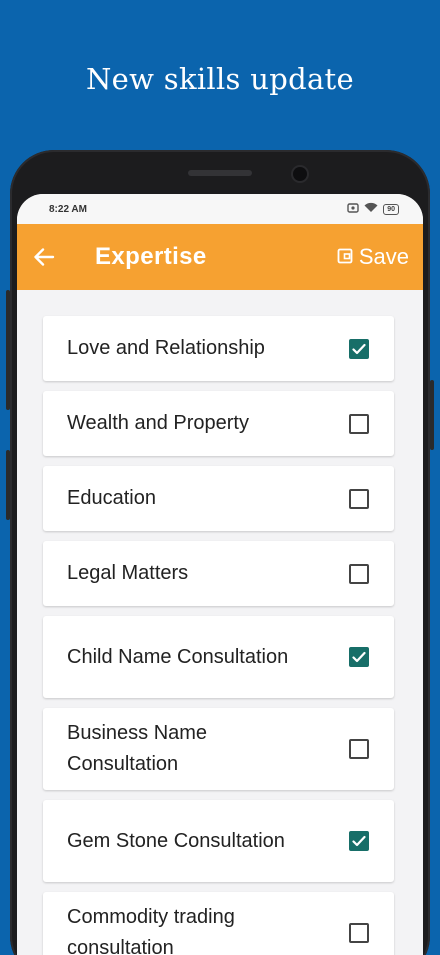 The height and width of the screenshot is (955, 440). I want to click on save-button-label: Save, so click(383, 256).